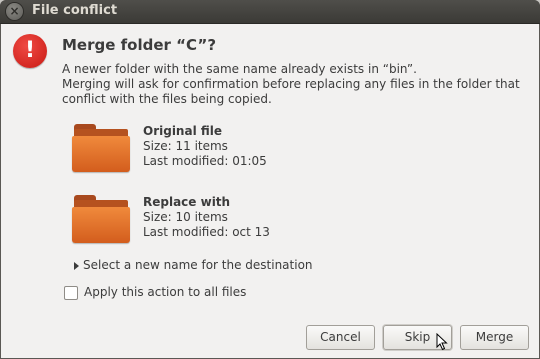  I want to click on window-title: File conflict, so click(75, 10).